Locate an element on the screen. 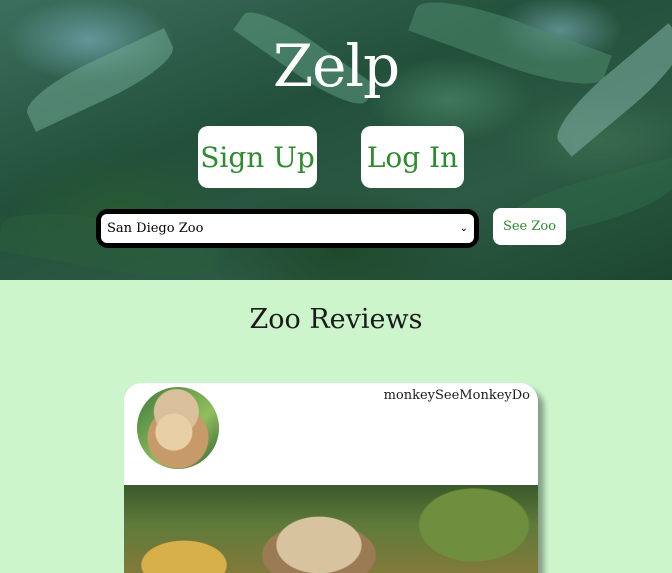 The height and width of the screenshot is (573, 672). zoo-select: San Diego Zoo ⌄ is located at coordinates (287, 228).